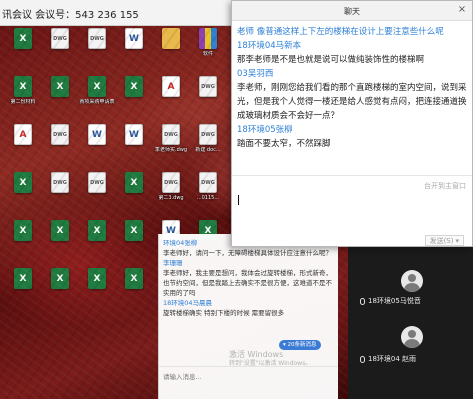  Describe the element at coordinates (247, 253) in the screenshot. I see `message-text: 李老师好，请问一下，无障碍楼梯具体设计应注意什么呢？` at that location.